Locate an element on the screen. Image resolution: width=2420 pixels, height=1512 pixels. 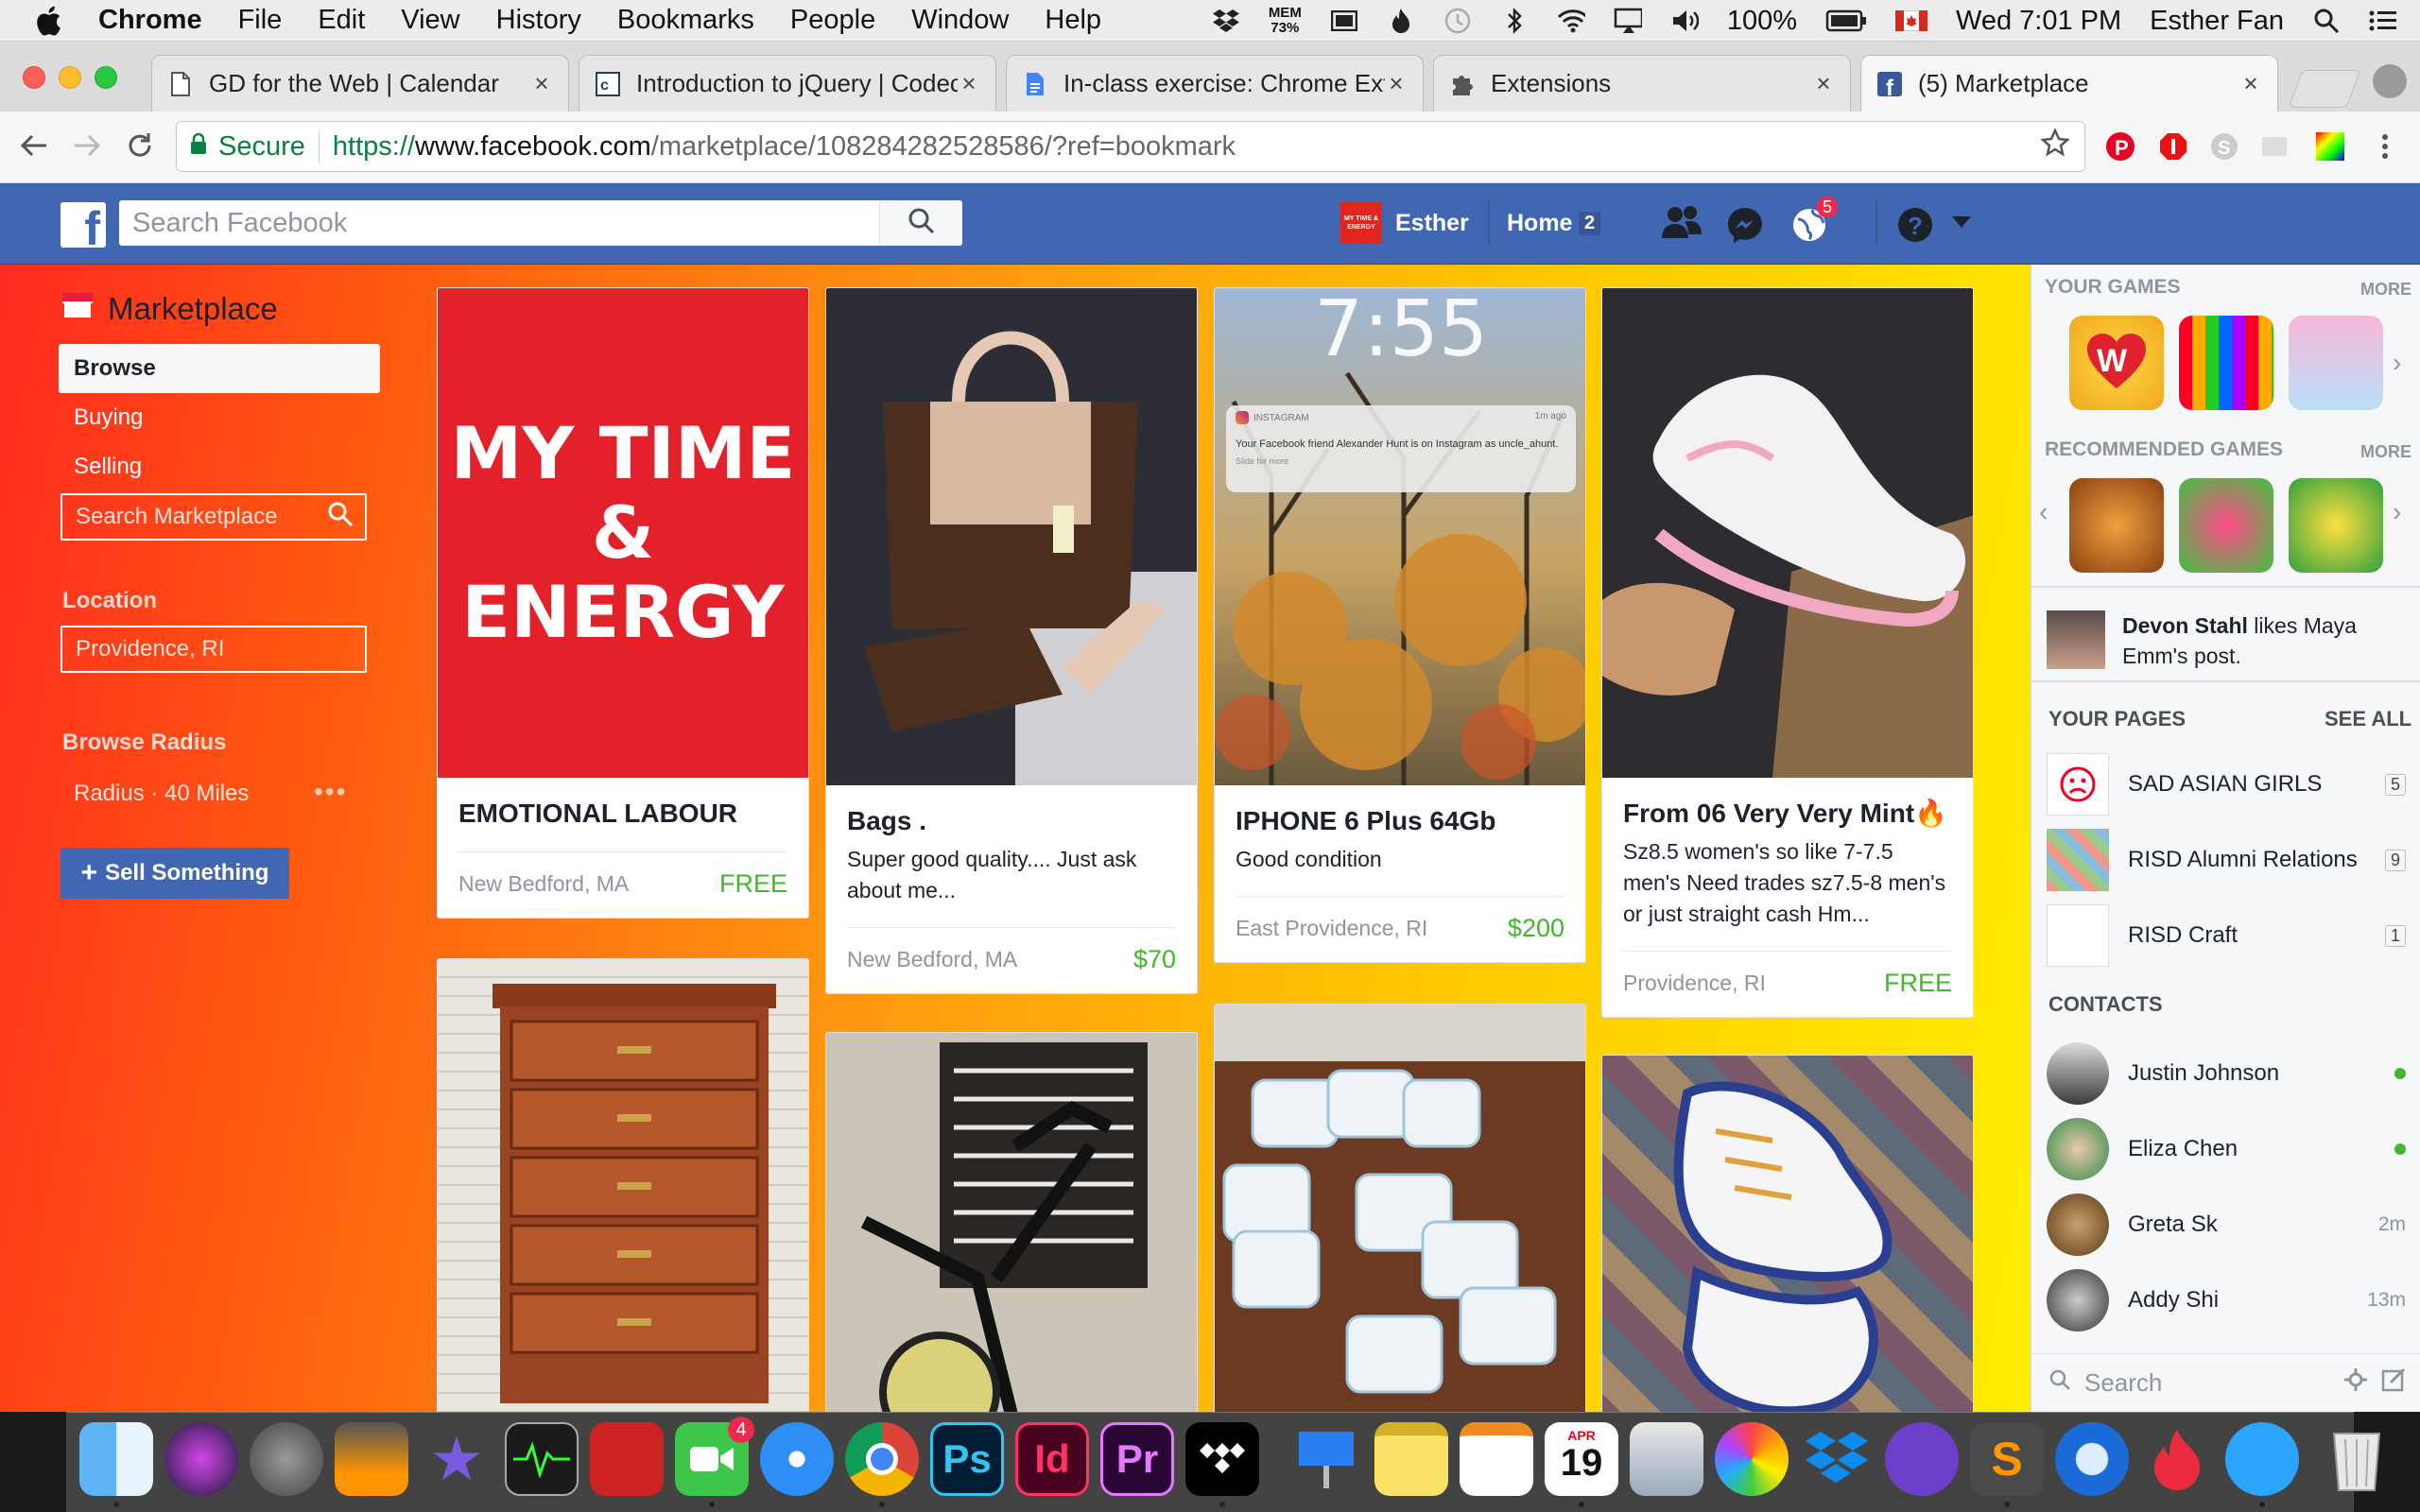
menu-help: Help is located at coordinates (1073, 20).